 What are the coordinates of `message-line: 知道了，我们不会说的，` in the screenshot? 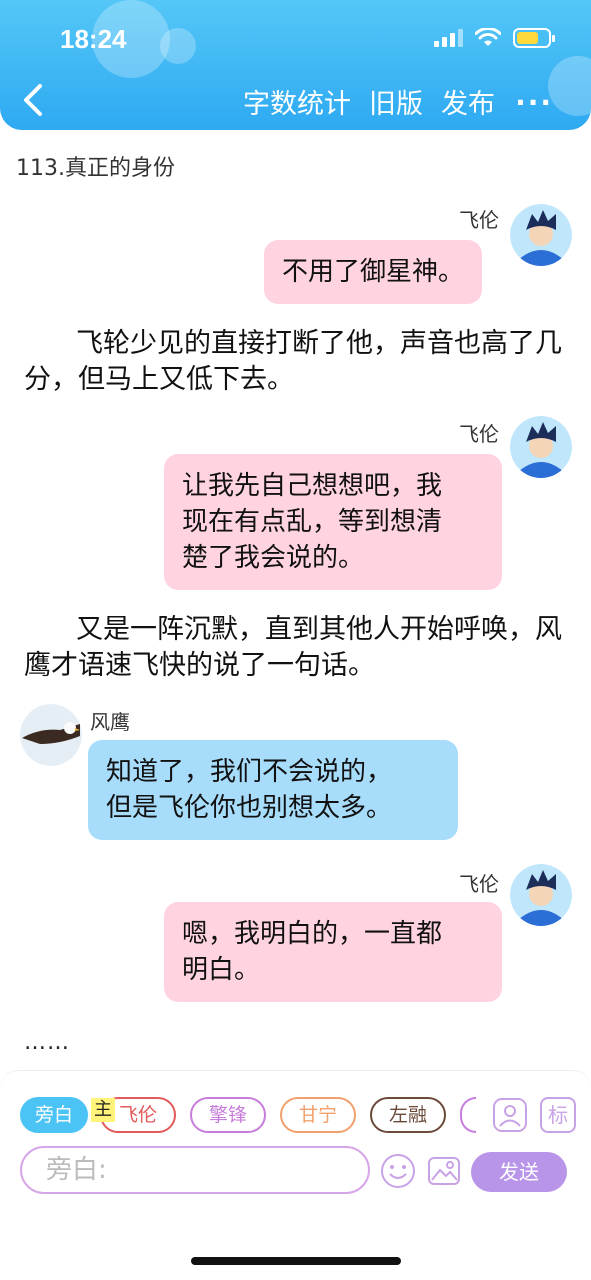 It's located at (249, 772).